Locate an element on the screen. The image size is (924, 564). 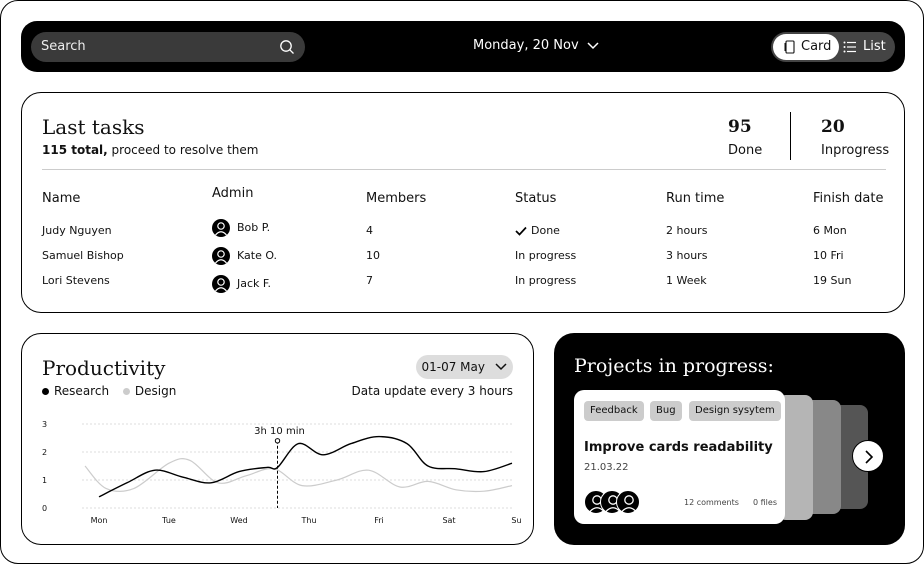
row-2-admin: Kate O. is located at coordinates (244, 256).